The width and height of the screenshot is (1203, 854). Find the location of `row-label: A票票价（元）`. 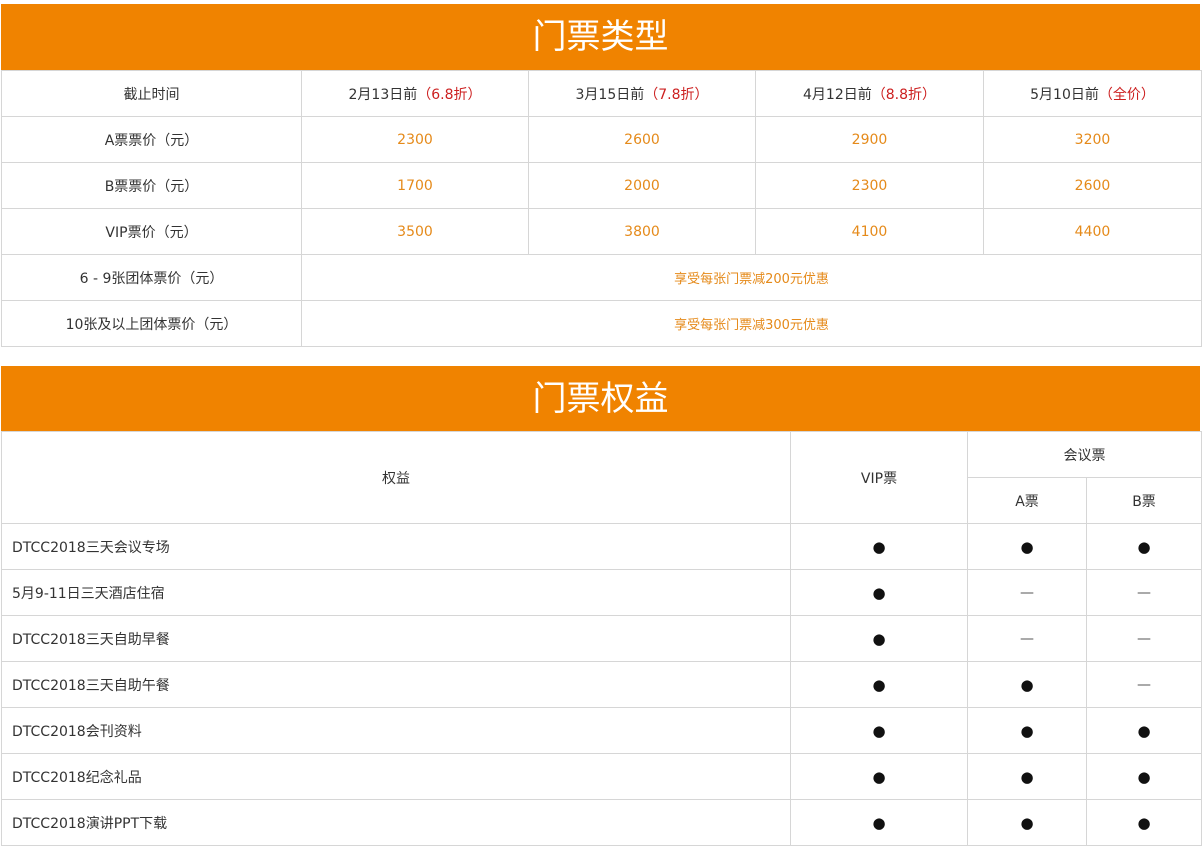

row-label: A票票价（元） is located at coordinates (151, 139).